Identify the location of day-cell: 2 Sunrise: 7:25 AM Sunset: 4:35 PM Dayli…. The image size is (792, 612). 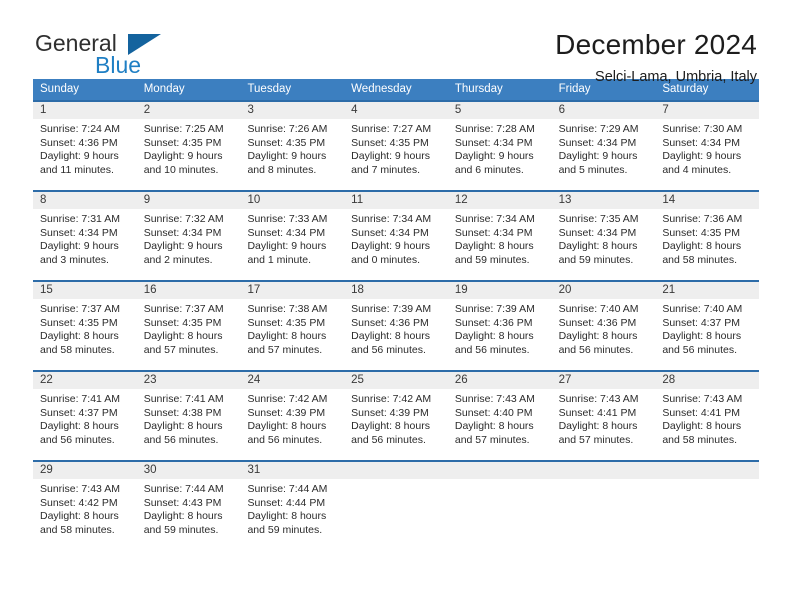
(188, 145).